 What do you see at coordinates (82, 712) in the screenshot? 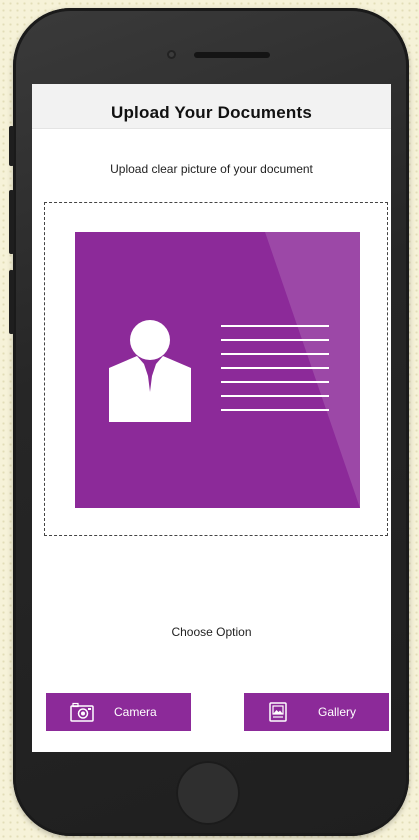
I see `camera-icon` at bounding box center [82, 712].